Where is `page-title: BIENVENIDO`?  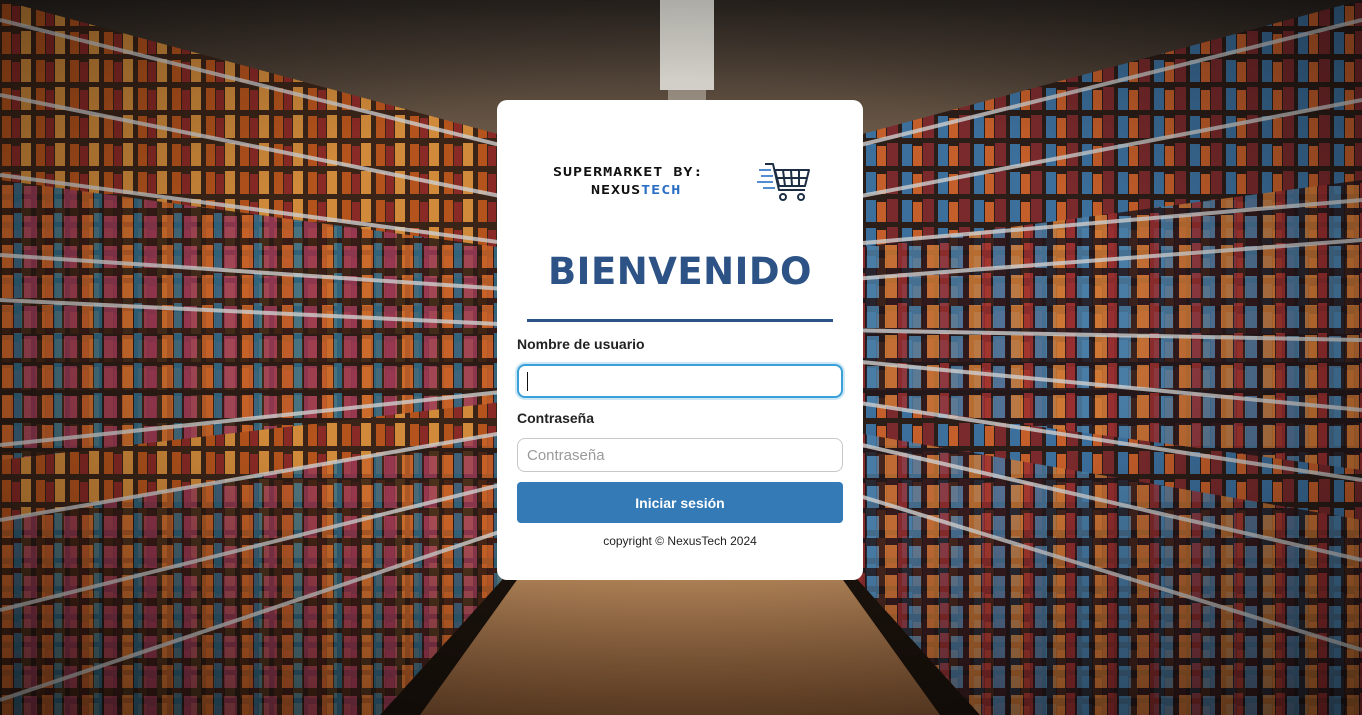
page-title: BIENVENIDO is located at coordinates (680, 271).